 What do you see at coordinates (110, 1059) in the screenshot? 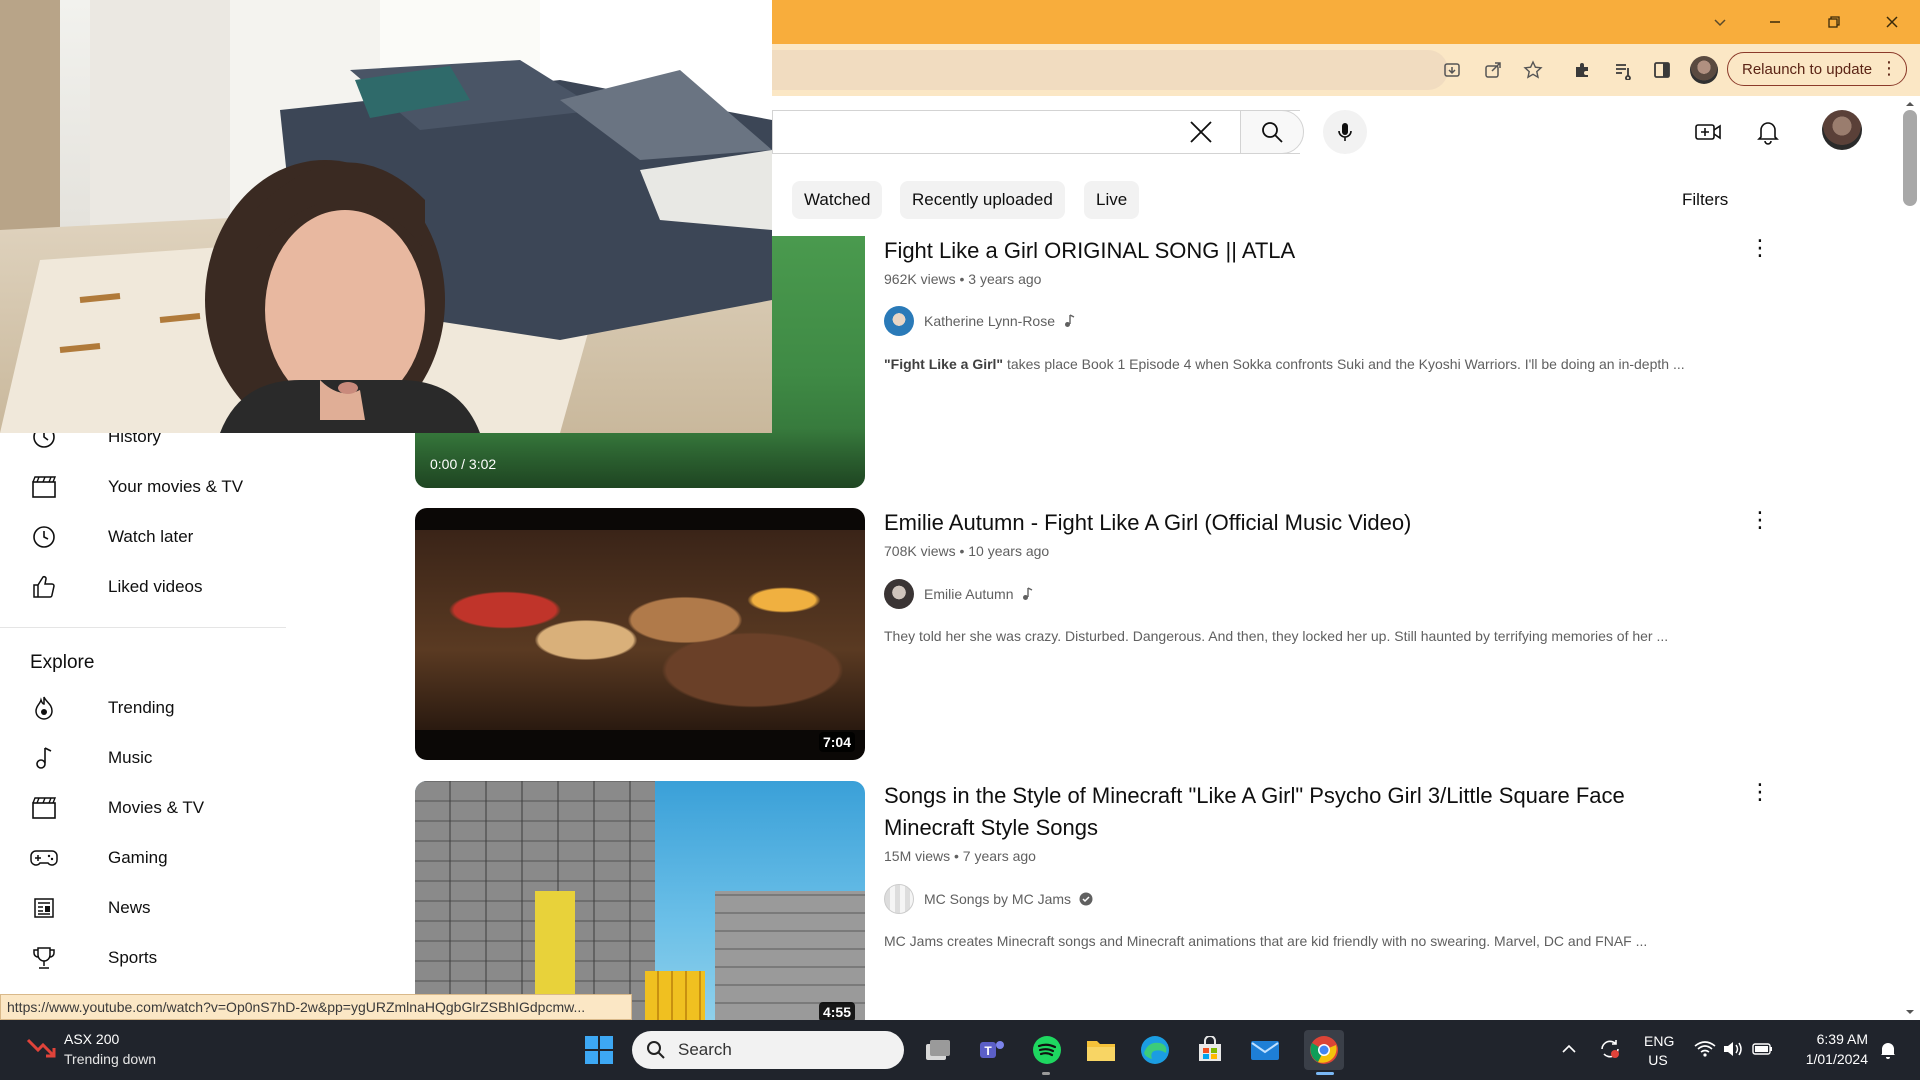
I see `stock-status: Trending down` at bounding box center [110, 1059].